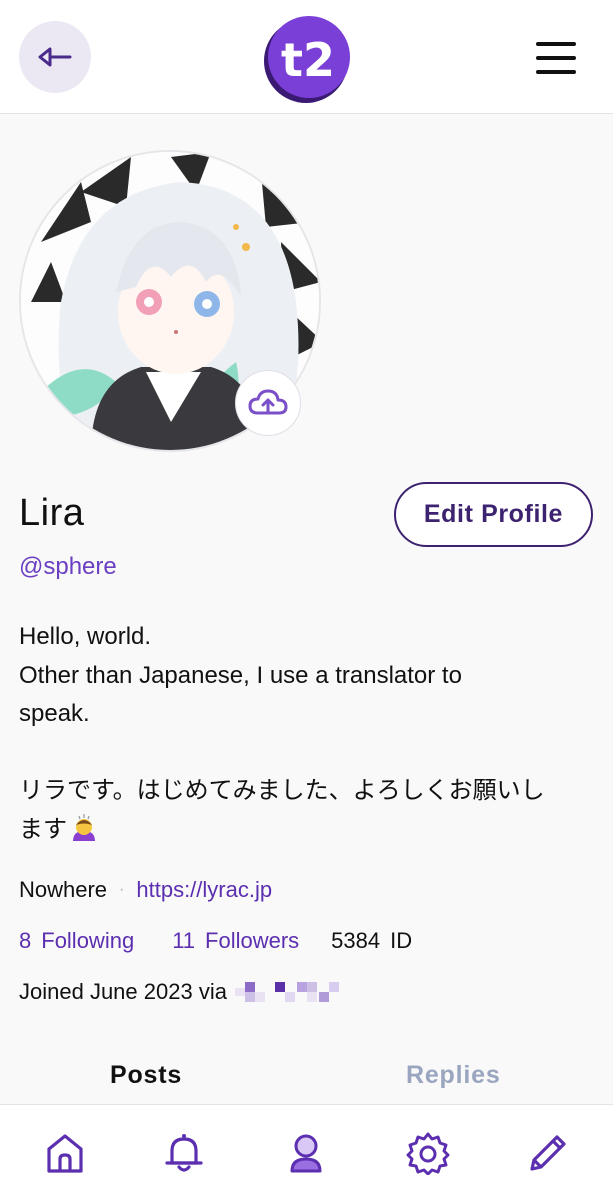 This screenshot has height=1200, width=613. I want to click on bell-icon, so click(184, 1153).